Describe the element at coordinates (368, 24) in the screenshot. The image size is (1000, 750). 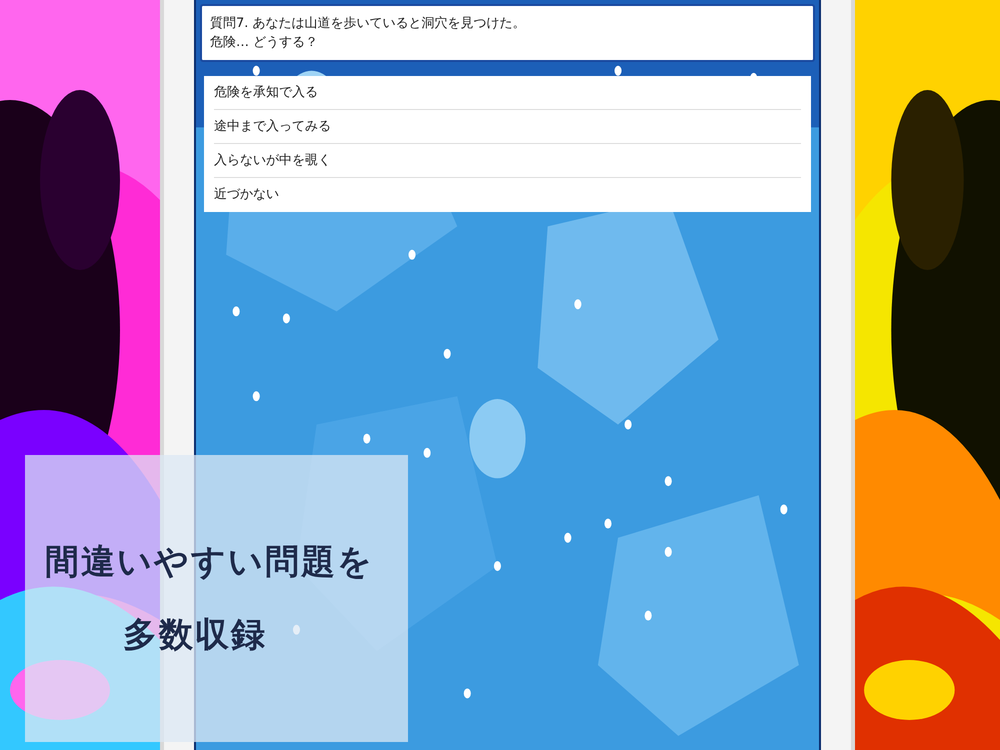
I see `question-text: 質問7. あなたは山道を歩いていると洞穴を見つけた。` at that location.